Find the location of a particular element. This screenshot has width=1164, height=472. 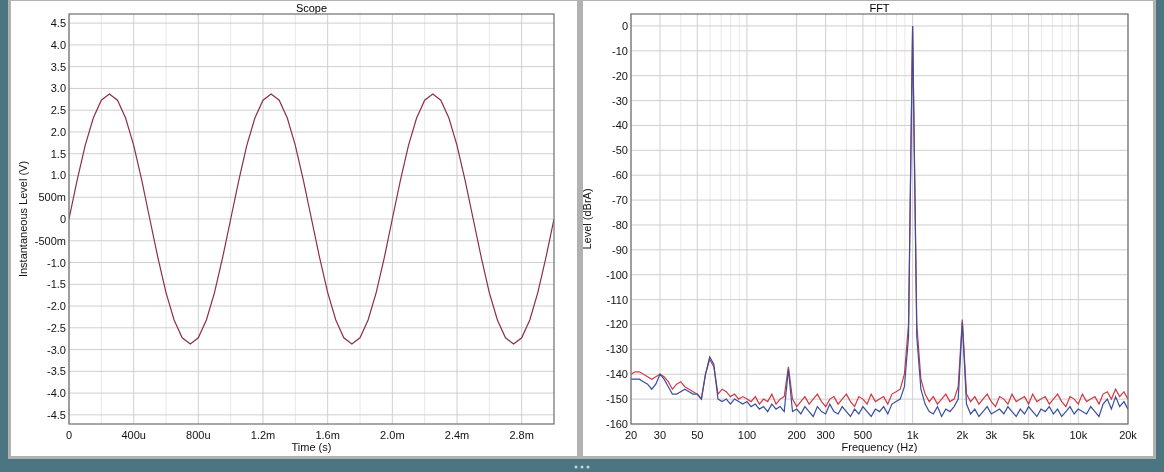

y-axis-title: Instantaneous Level (V) is located at coordinates (23, 219).